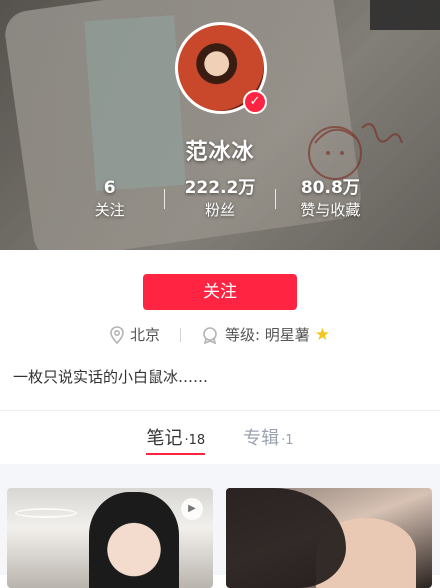 Image resolution: width=440 pixels, height=588 pixels. What do you see at coordinates (220, 410) in the screenshot?
I see `section-divider` at bounding box center [220, 410].